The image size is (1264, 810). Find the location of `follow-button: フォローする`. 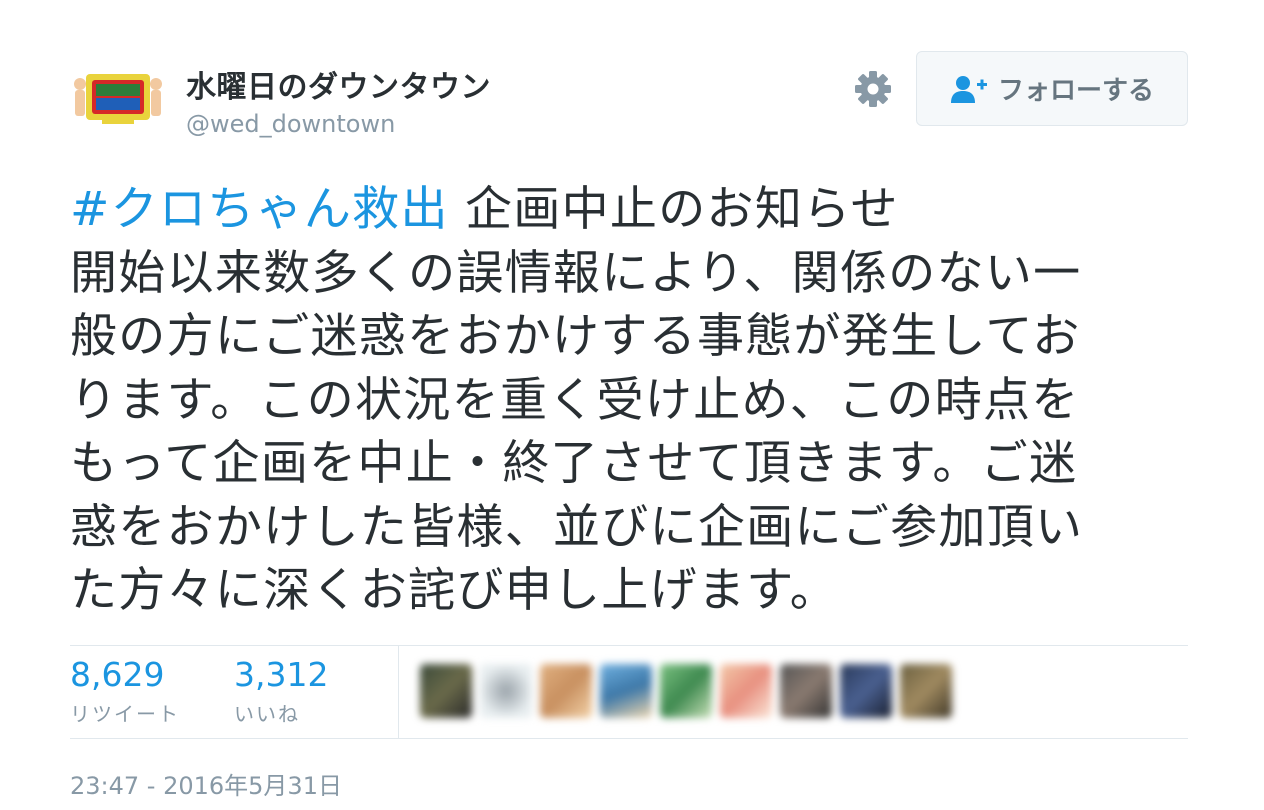

follow-button: フォローする is located at coordinates (1052, 88).